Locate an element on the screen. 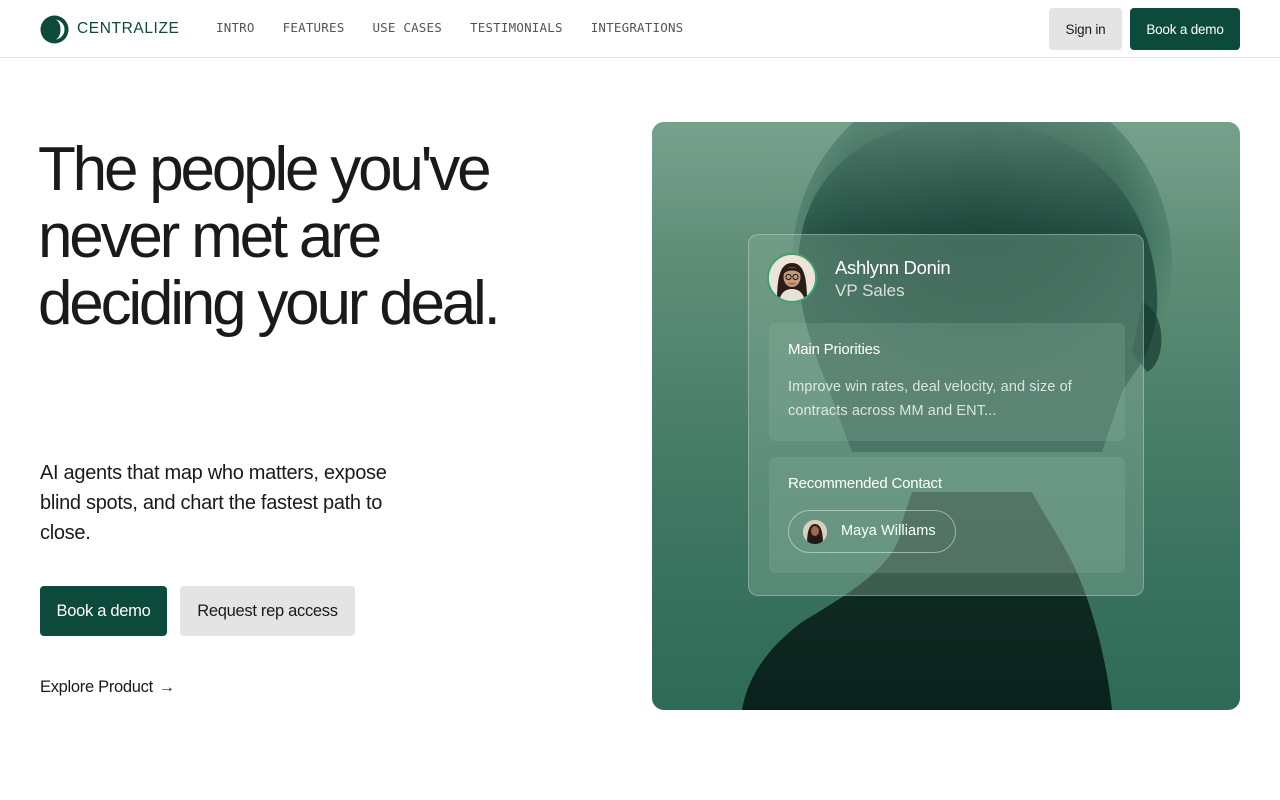 This screenshot has width=1280, height=800. recommended-contact-panel: Recommended Contact Maya Williams is located at coordinates (947, 515).